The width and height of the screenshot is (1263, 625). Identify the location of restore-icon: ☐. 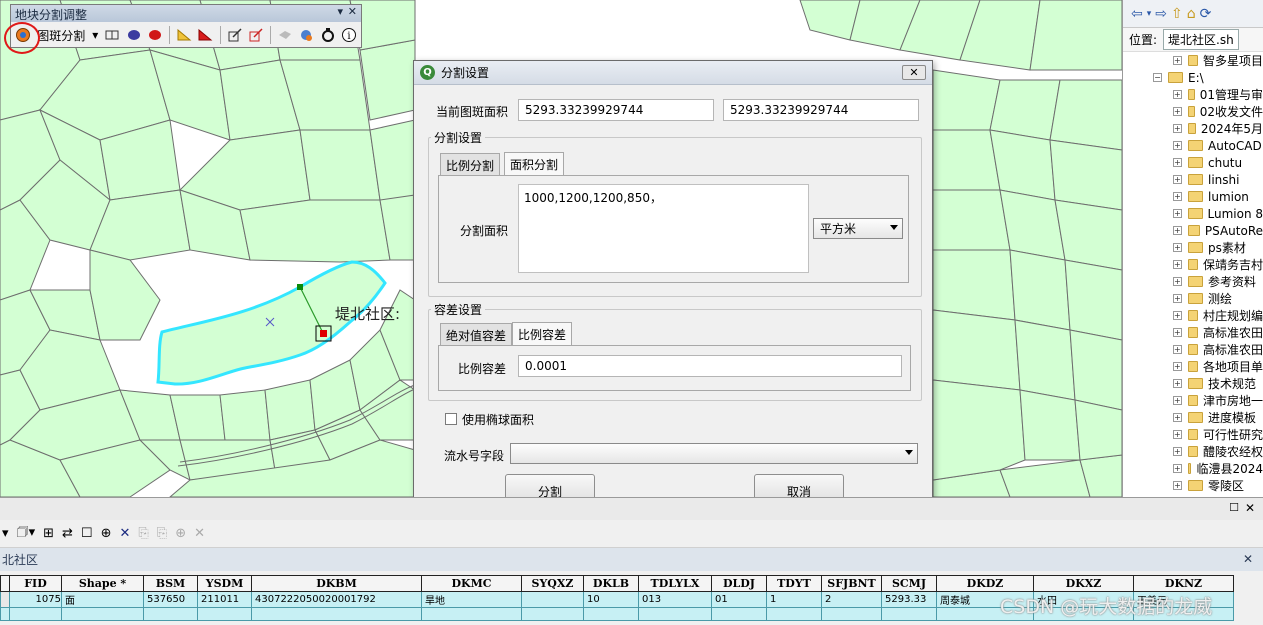
(1234, 507).